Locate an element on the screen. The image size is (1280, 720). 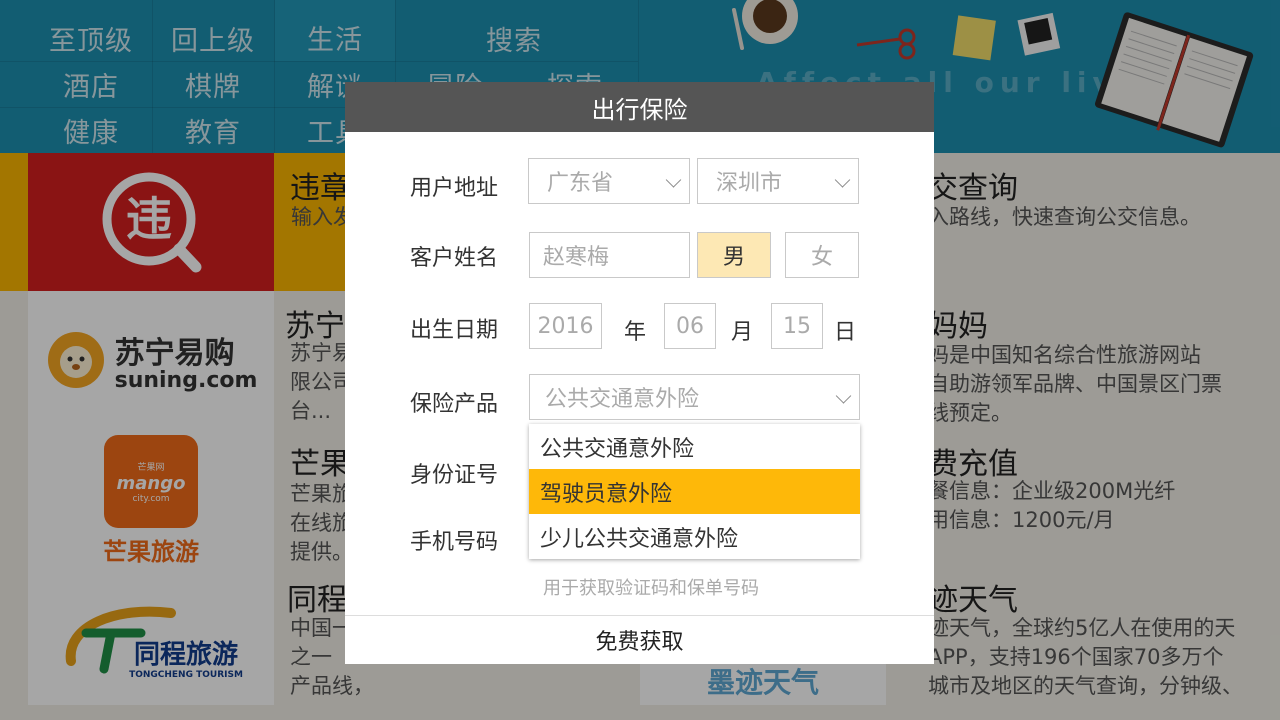
product-select: 公共交通意外险 is located at coordinates (694, 397).